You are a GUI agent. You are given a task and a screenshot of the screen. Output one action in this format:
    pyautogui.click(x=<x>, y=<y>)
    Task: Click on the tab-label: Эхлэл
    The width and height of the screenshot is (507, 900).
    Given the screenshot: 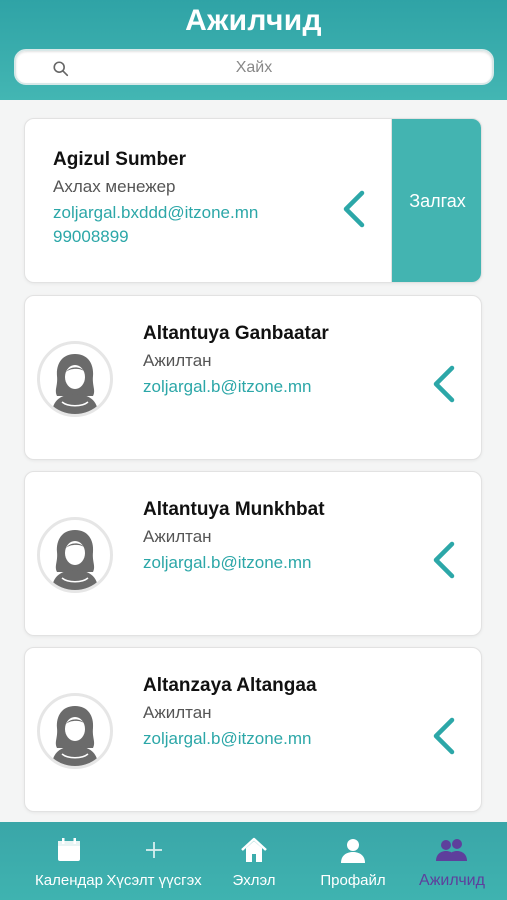 What is the action you would take?
    pyautogui.click(x=254, y=880)
    